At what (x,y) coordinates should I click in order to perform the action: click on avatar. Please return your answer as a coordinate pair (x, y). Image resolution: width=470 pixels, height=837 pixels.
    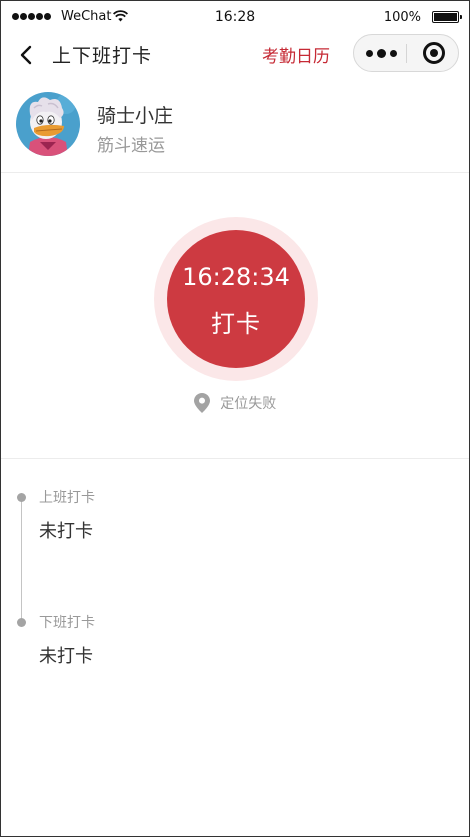
    Looking at the image, I should click on (48, 124).